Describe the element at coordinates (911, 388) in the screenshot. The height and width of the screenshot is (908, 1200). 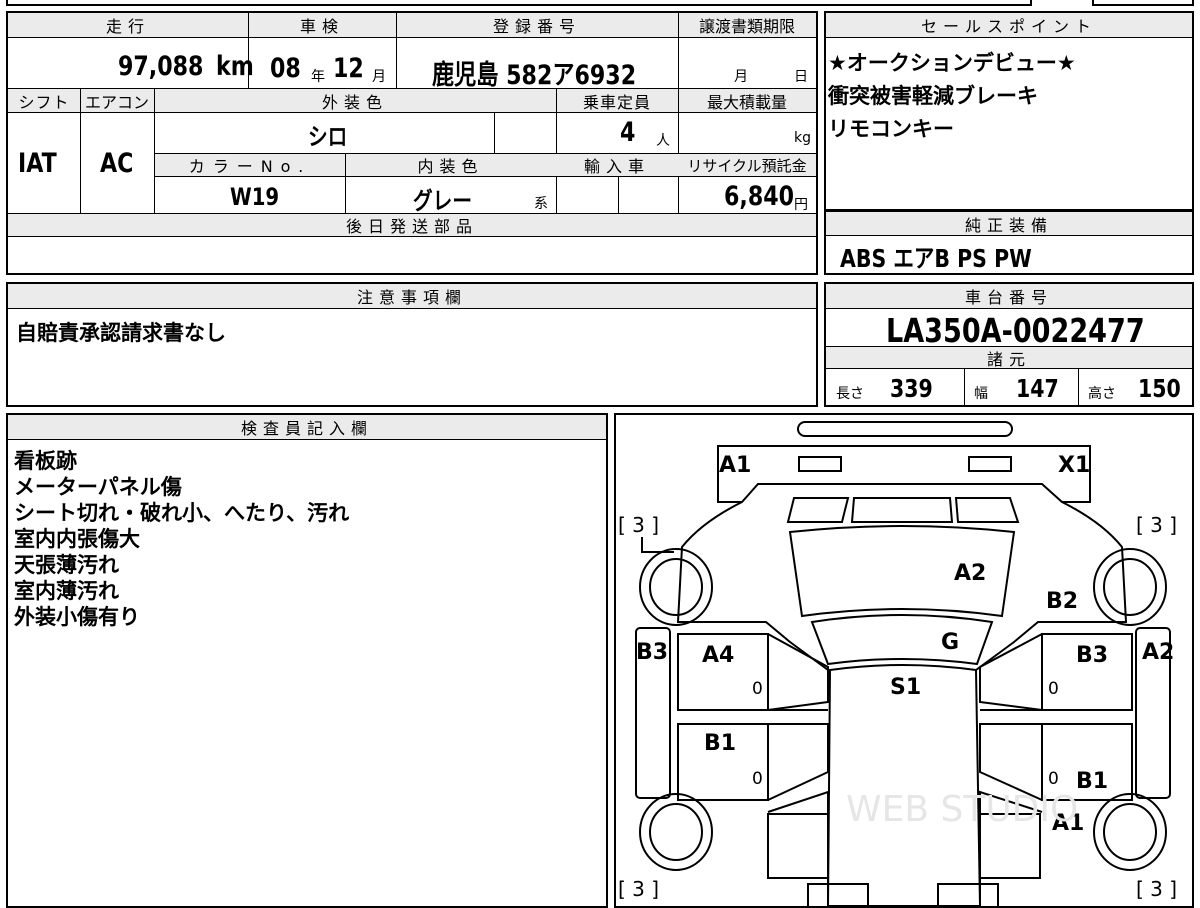
I see `length-value: 339` at that location.